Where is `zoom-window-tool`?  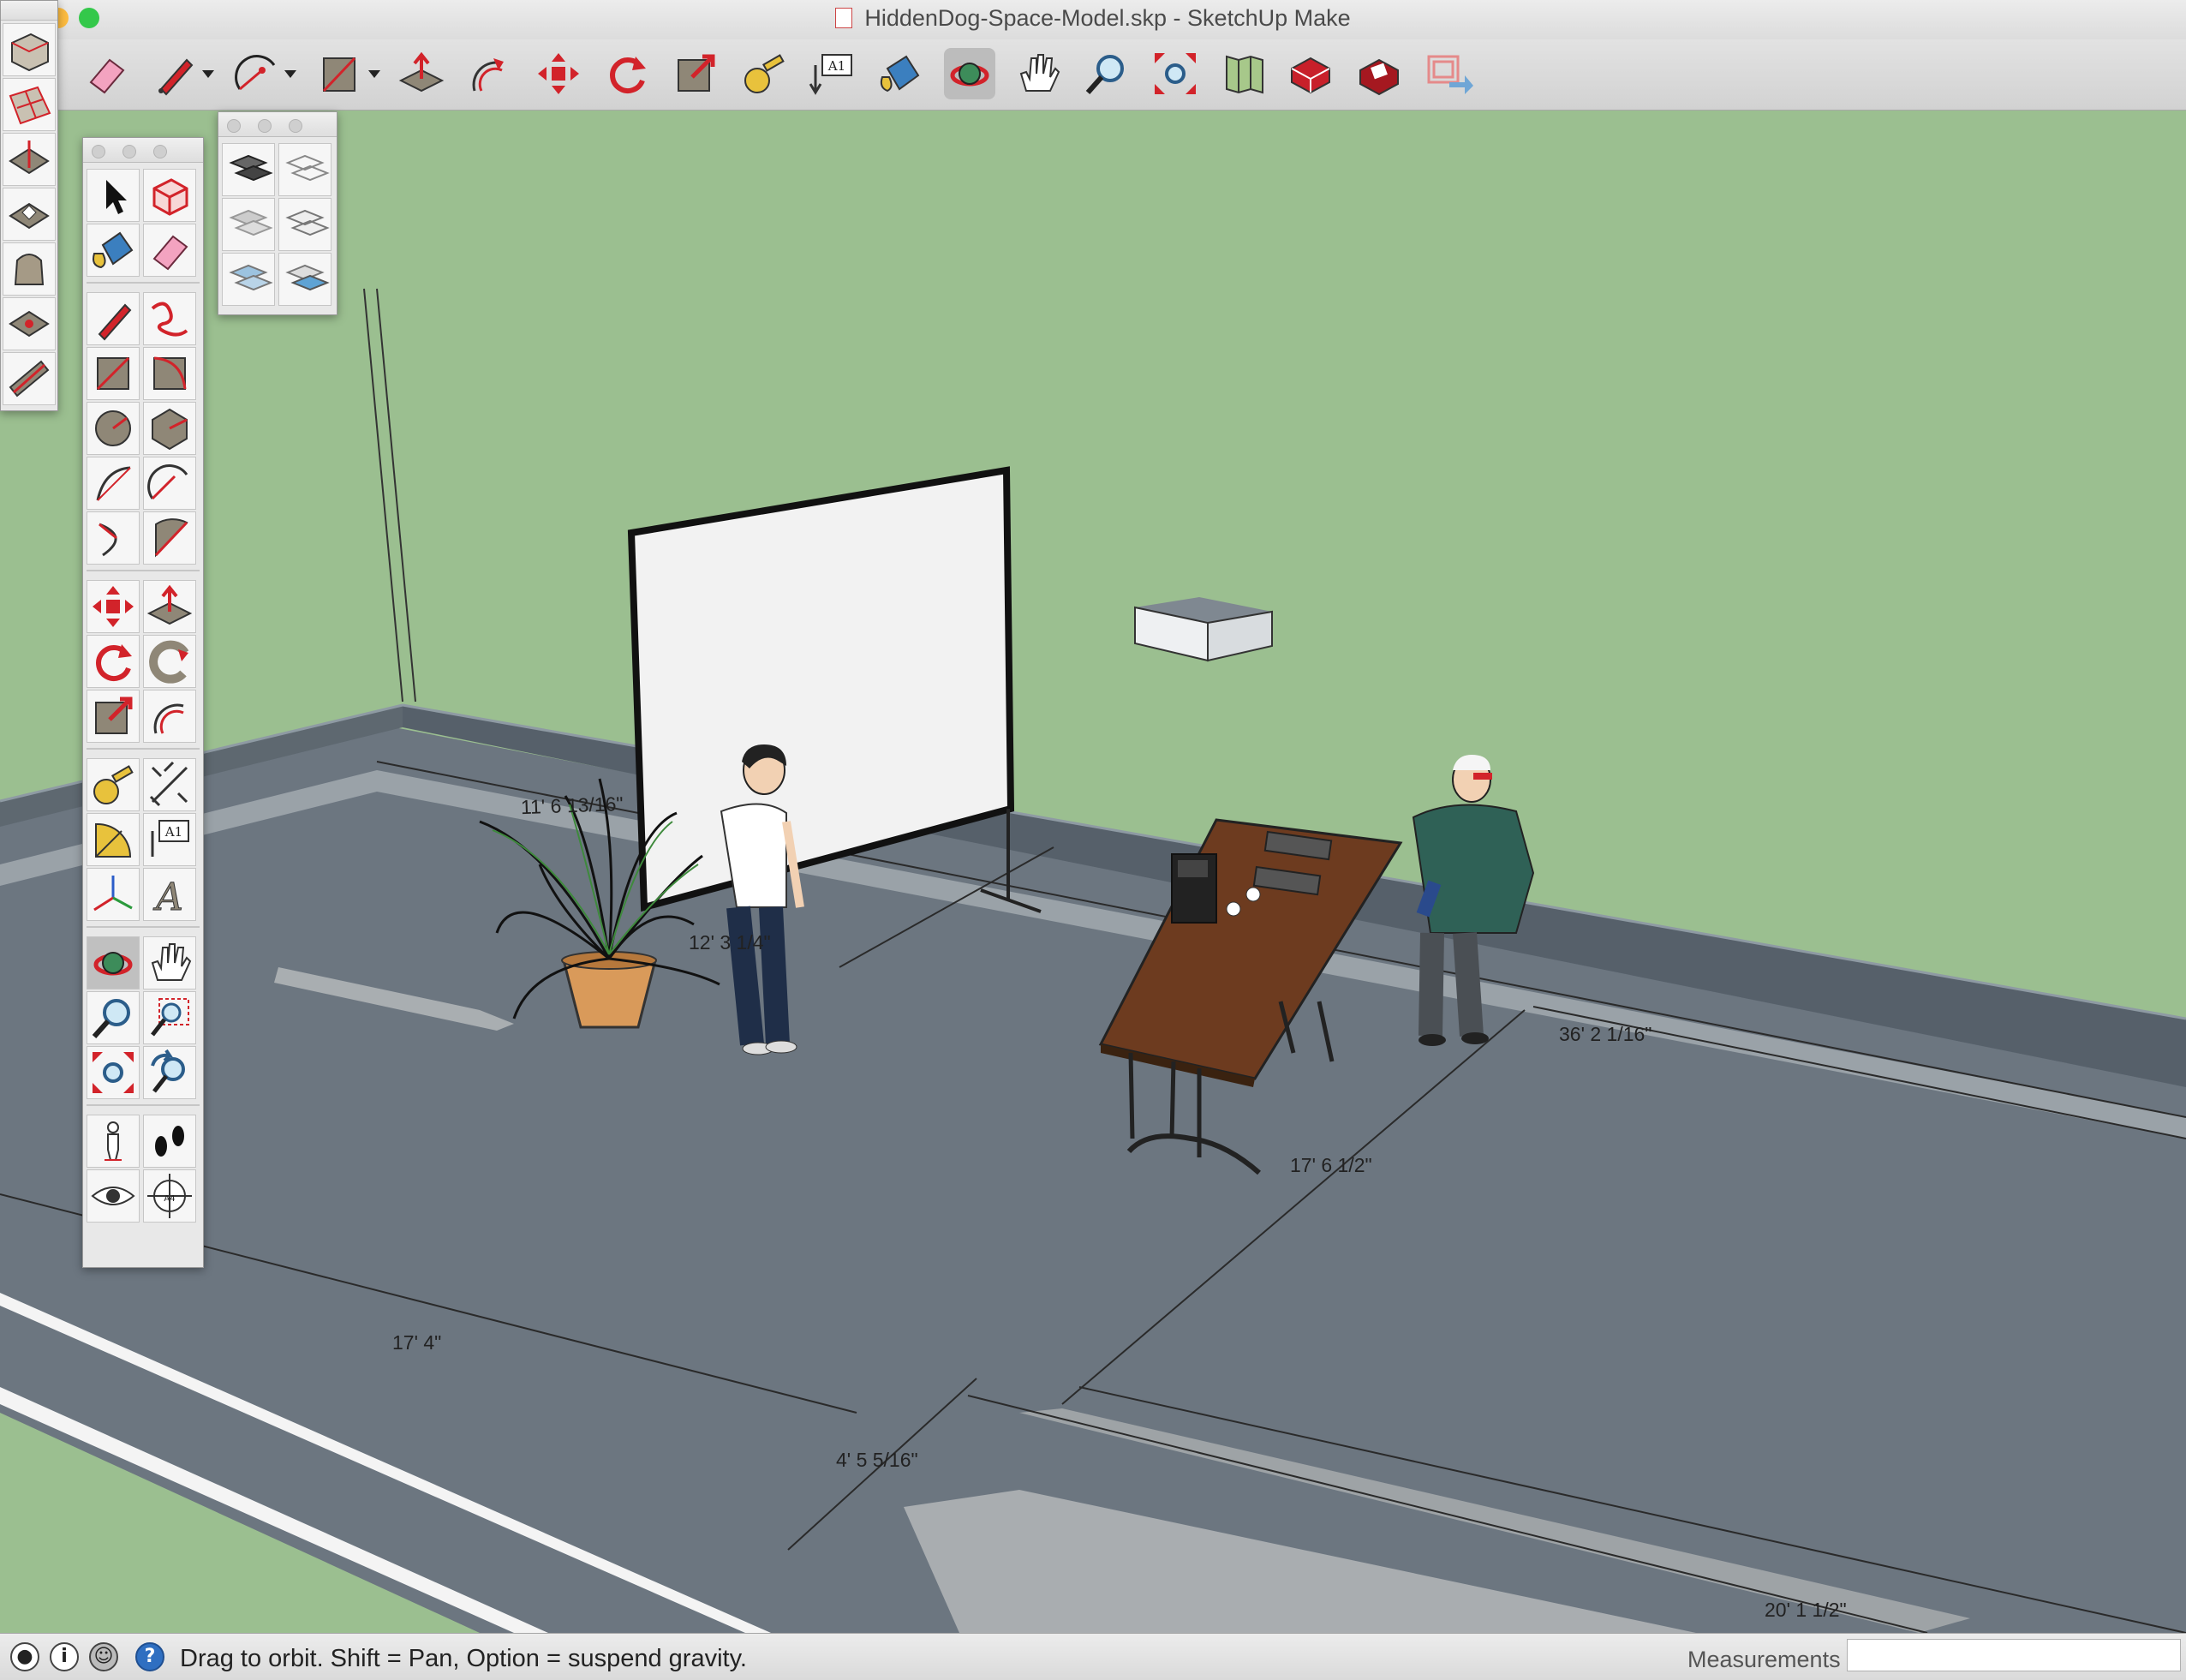
zoom-window-tool is located at coordinates (170, 1017).